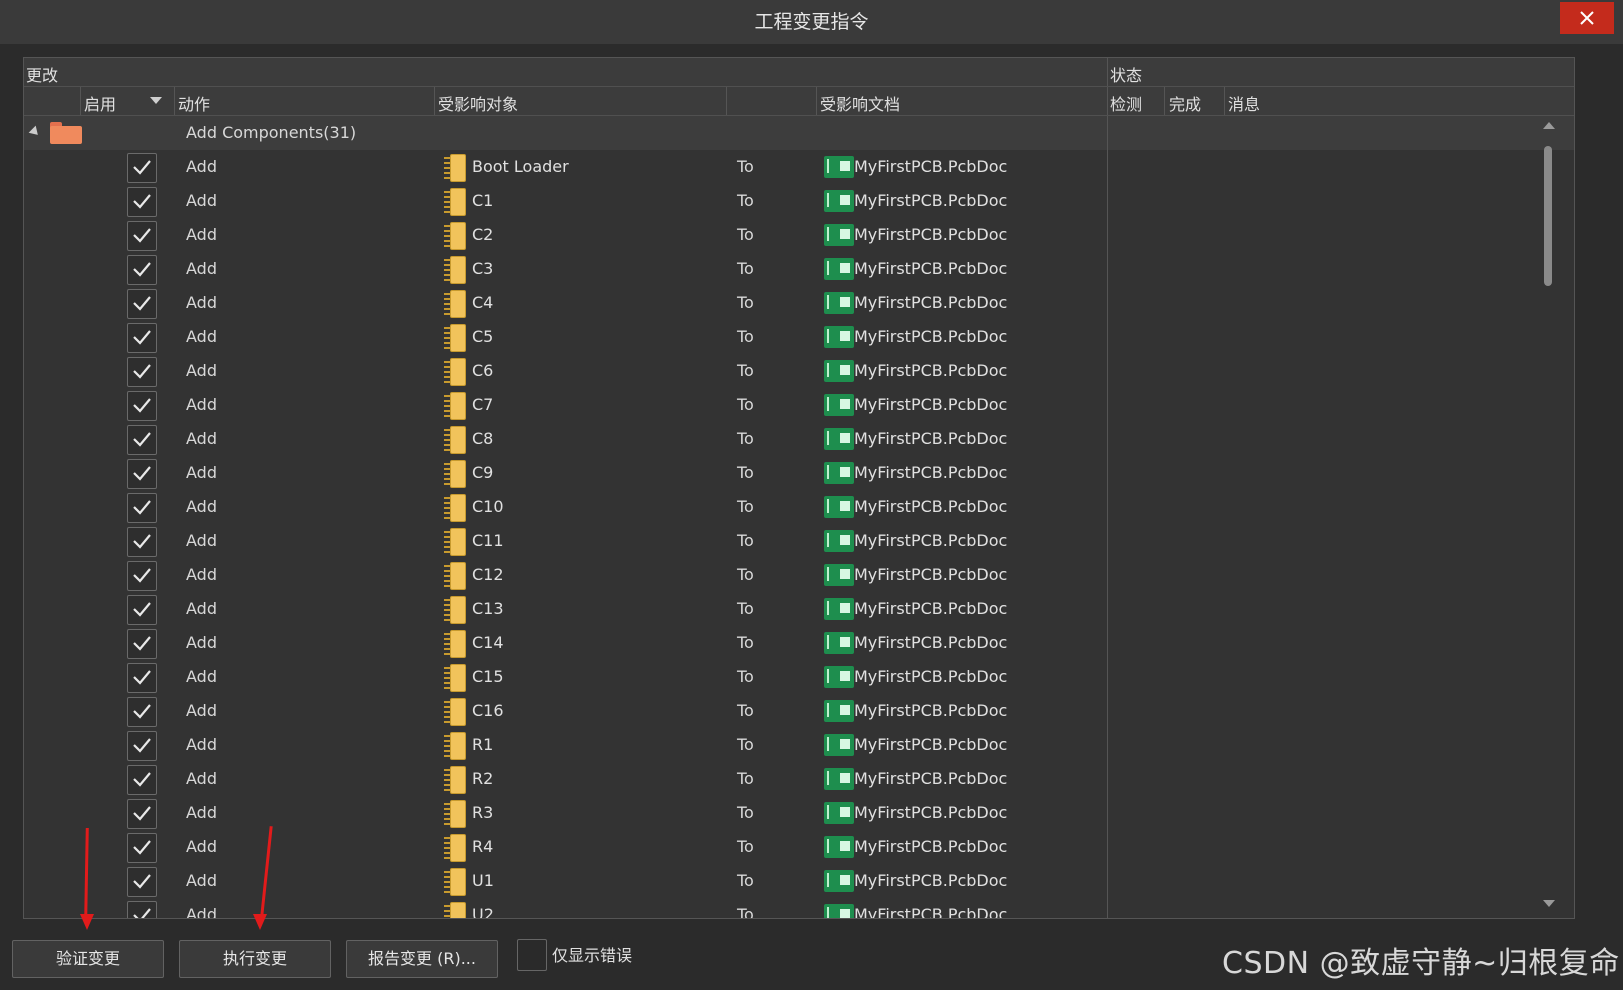  I want to click on table-row: Add C12 To MyFirstPCB.PcbDoc, so click(799, 575).